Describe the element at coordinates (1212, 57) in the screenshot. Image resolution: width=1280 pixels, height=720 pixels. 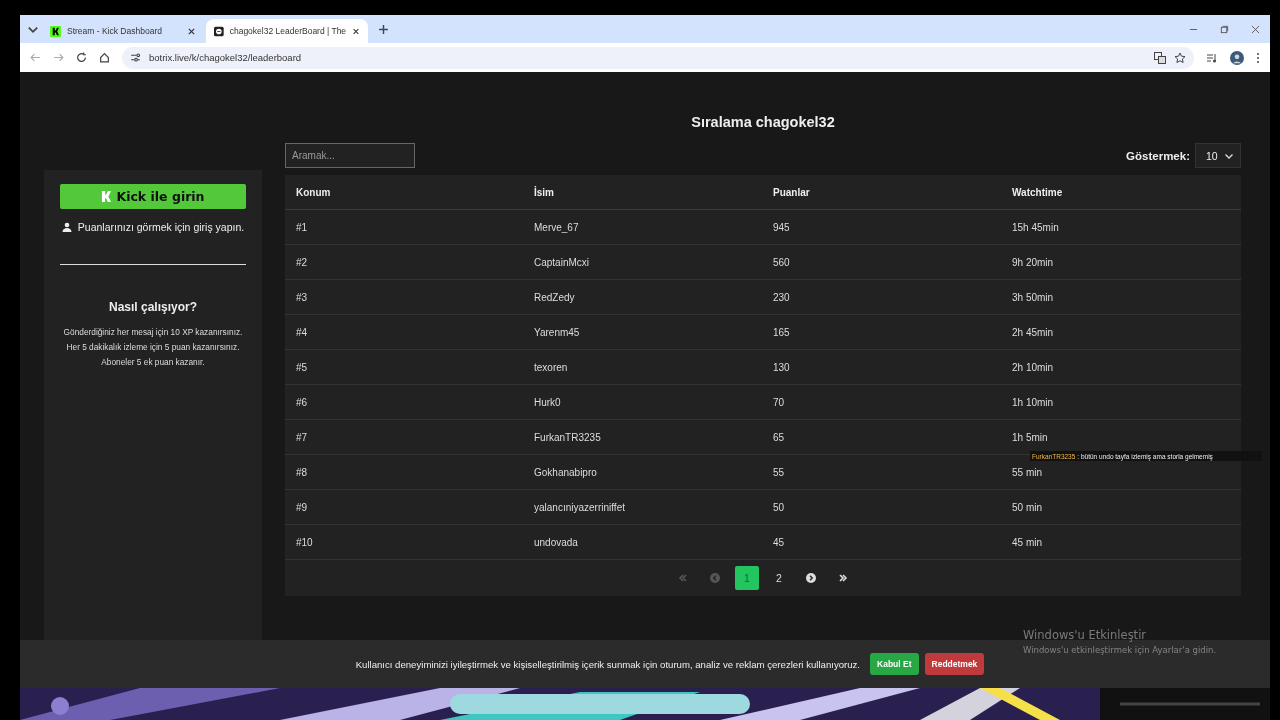
I see `media-icon` at that location.